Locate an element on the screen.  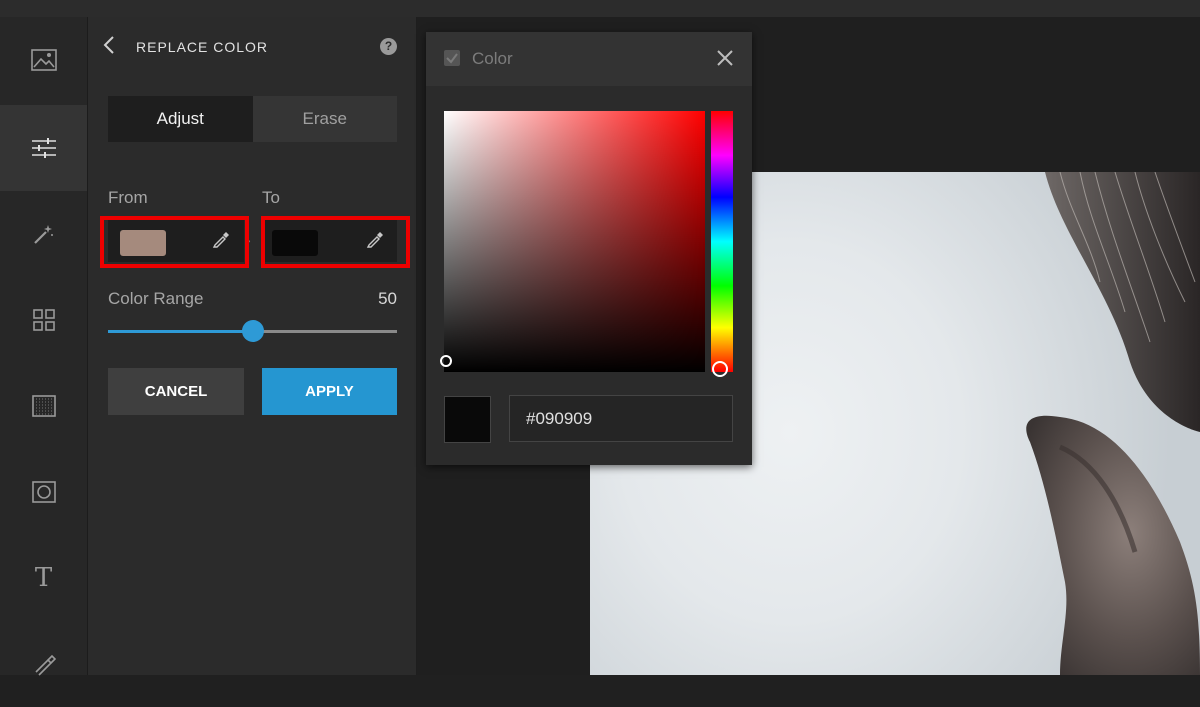
texture-icon is located at coordinates (43, 406).